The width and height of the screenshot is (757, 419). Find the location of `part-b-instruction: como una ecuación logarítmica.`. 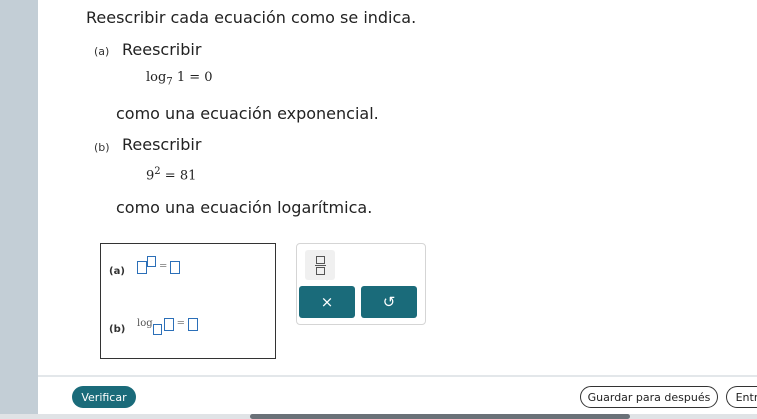

part-b-instruction: como una ecuación logarítmica. is located at coordinates (244, 207).